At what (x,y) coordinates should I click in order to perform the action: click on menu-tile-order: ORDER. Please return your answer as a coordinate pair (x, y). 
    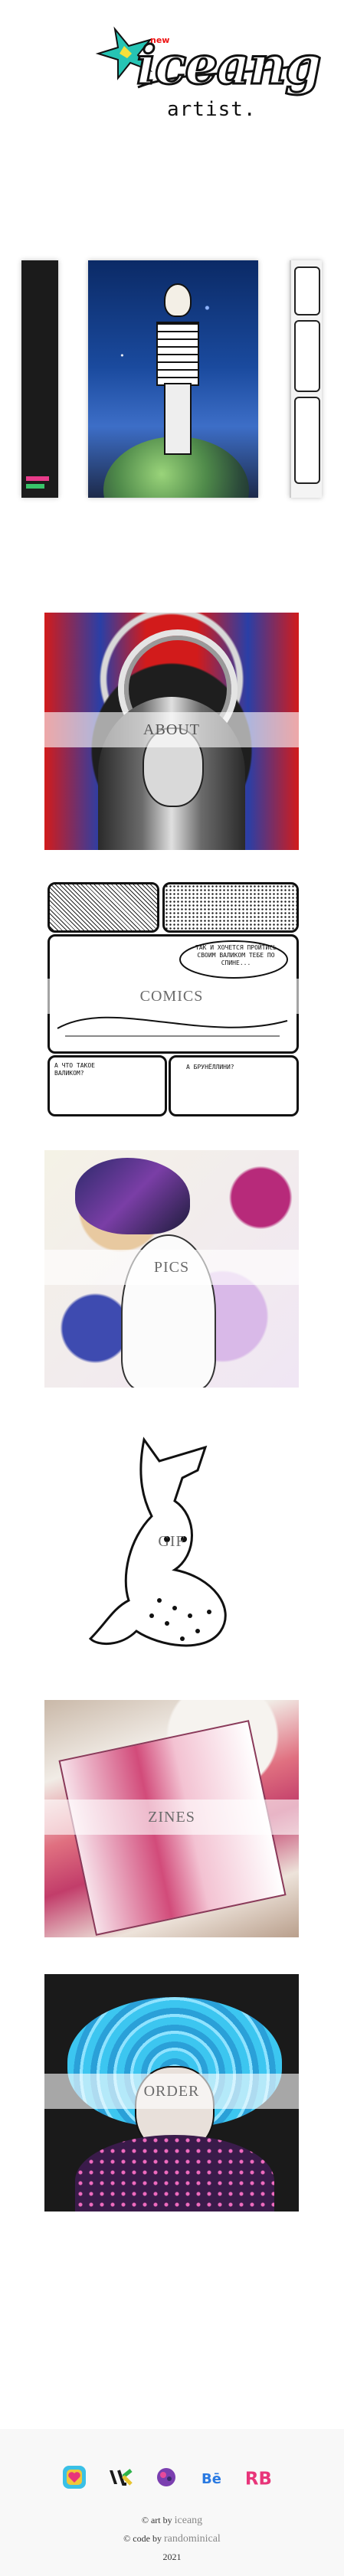
    Looking at the image, I should click on (172, 2093).